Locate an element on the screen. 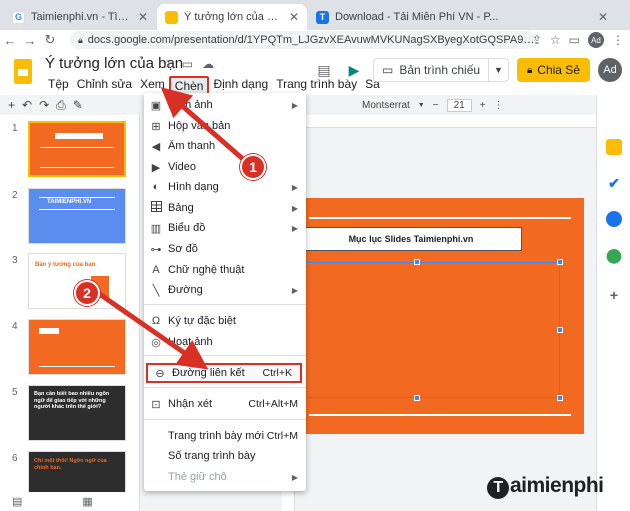 The height and width of the screenshot is (511, 630). maps-icon: ⬤ is located at coordinates (614, 255).